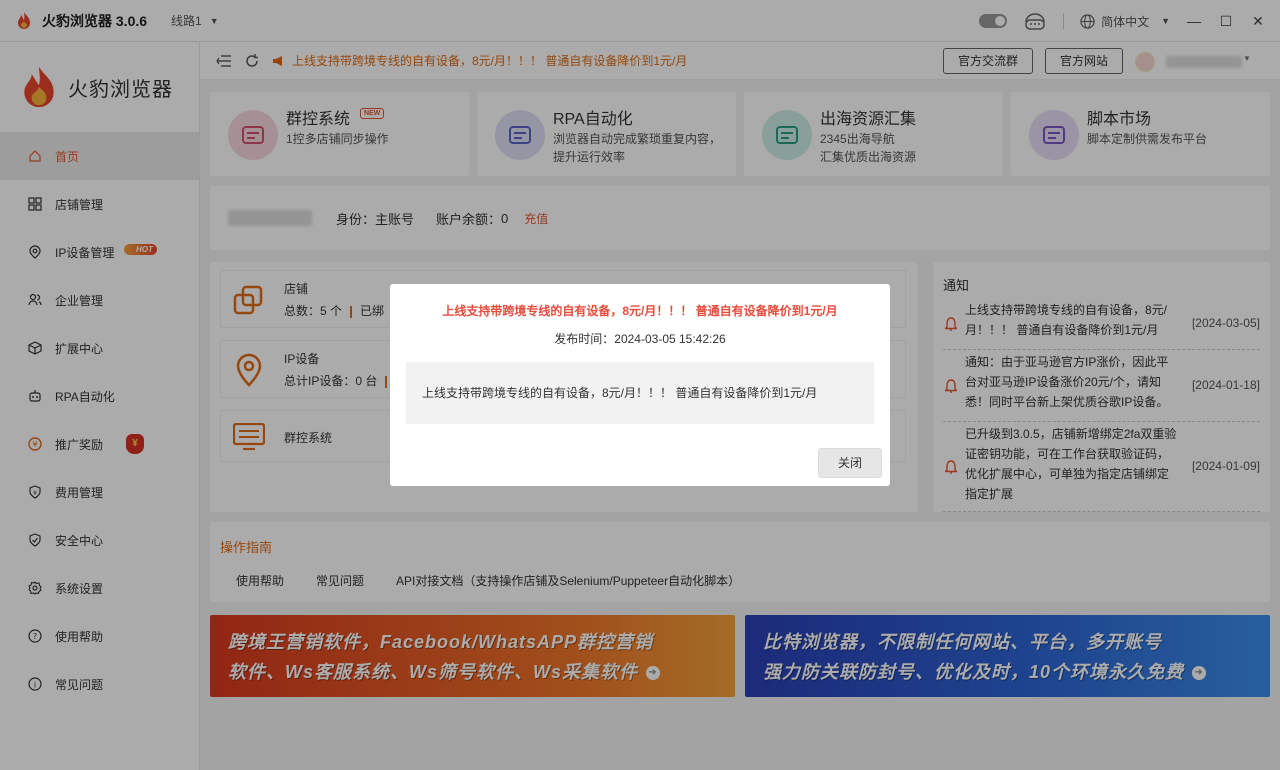 The height and width of the screenshot is (770, 1280). What do you see at coordinates (850, 463) in the screenshot?
I see `dialog-close-button: 关闭` at bounding box center [850, 463].